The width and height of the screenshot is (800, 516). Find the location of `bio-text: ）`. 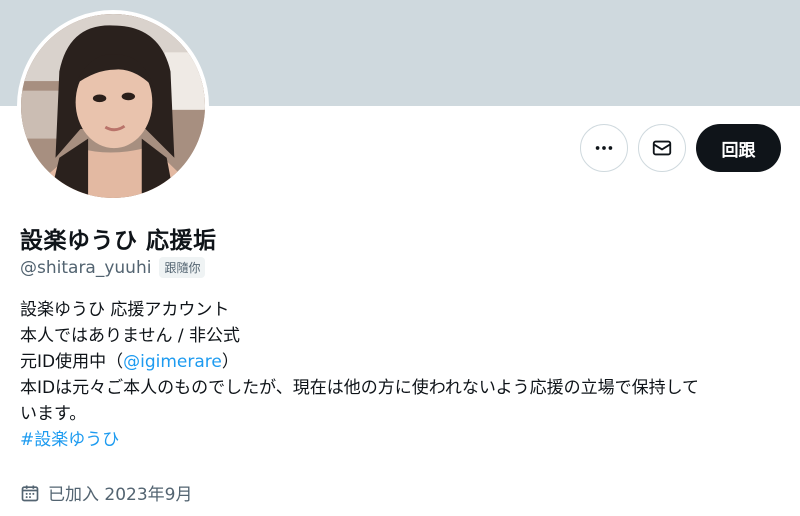

bio-text: ） is located at coordinates (230, 362).